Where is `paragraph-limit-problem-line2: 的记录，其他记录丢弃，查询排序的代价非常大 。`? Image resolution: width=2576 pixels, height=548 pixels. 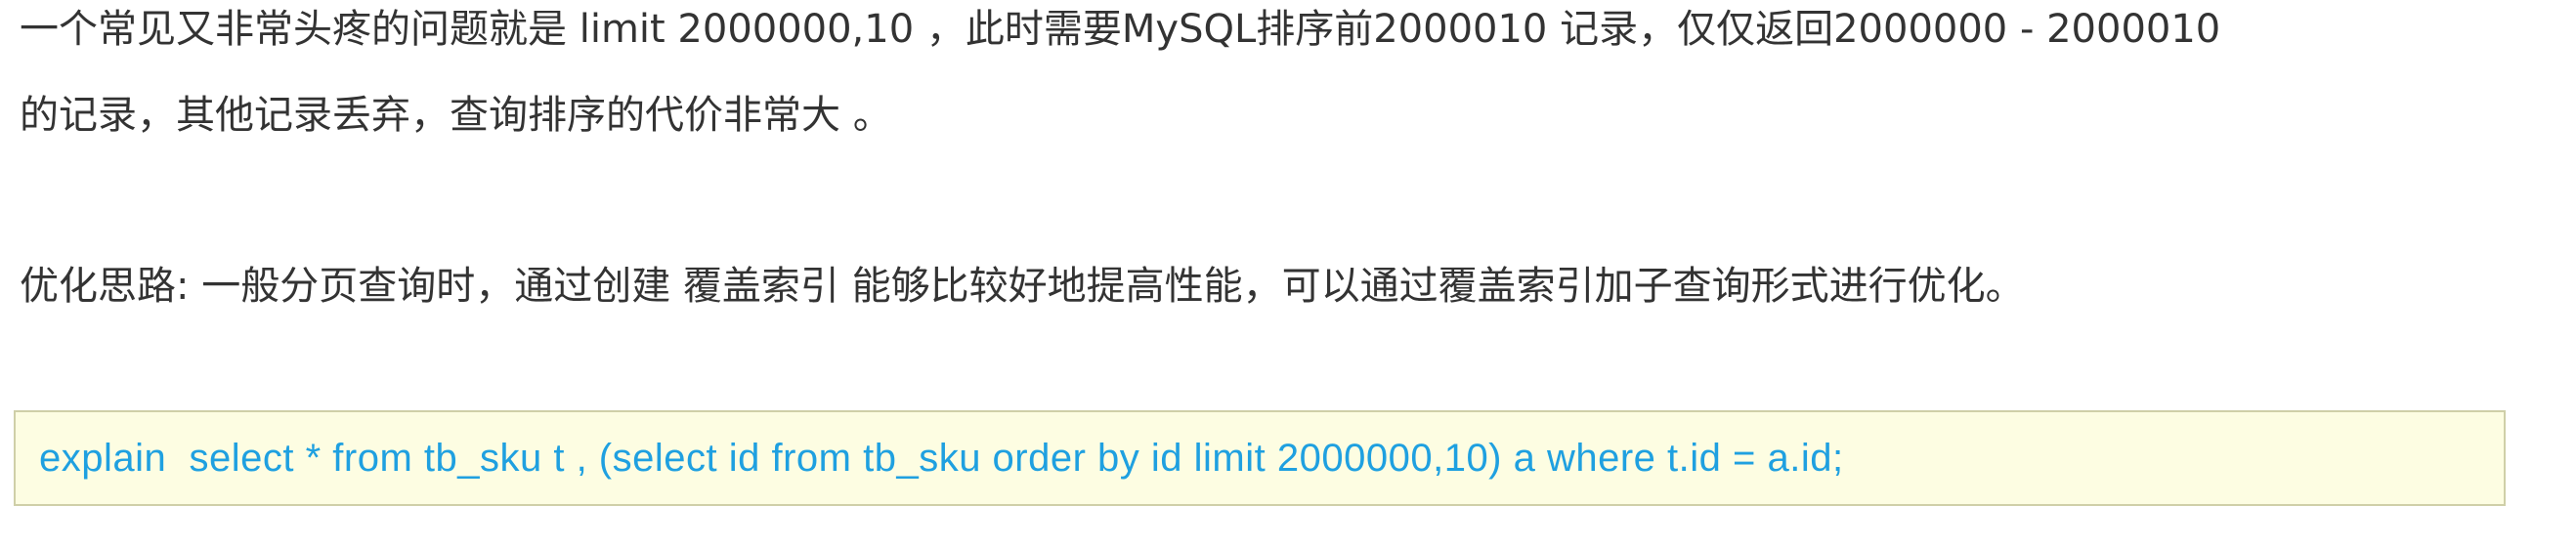
paragraph-limit-problem-line2: 的记录，其他记录丢弃，查询排序的代价非常大 。 is located at coordinates (456, 115).